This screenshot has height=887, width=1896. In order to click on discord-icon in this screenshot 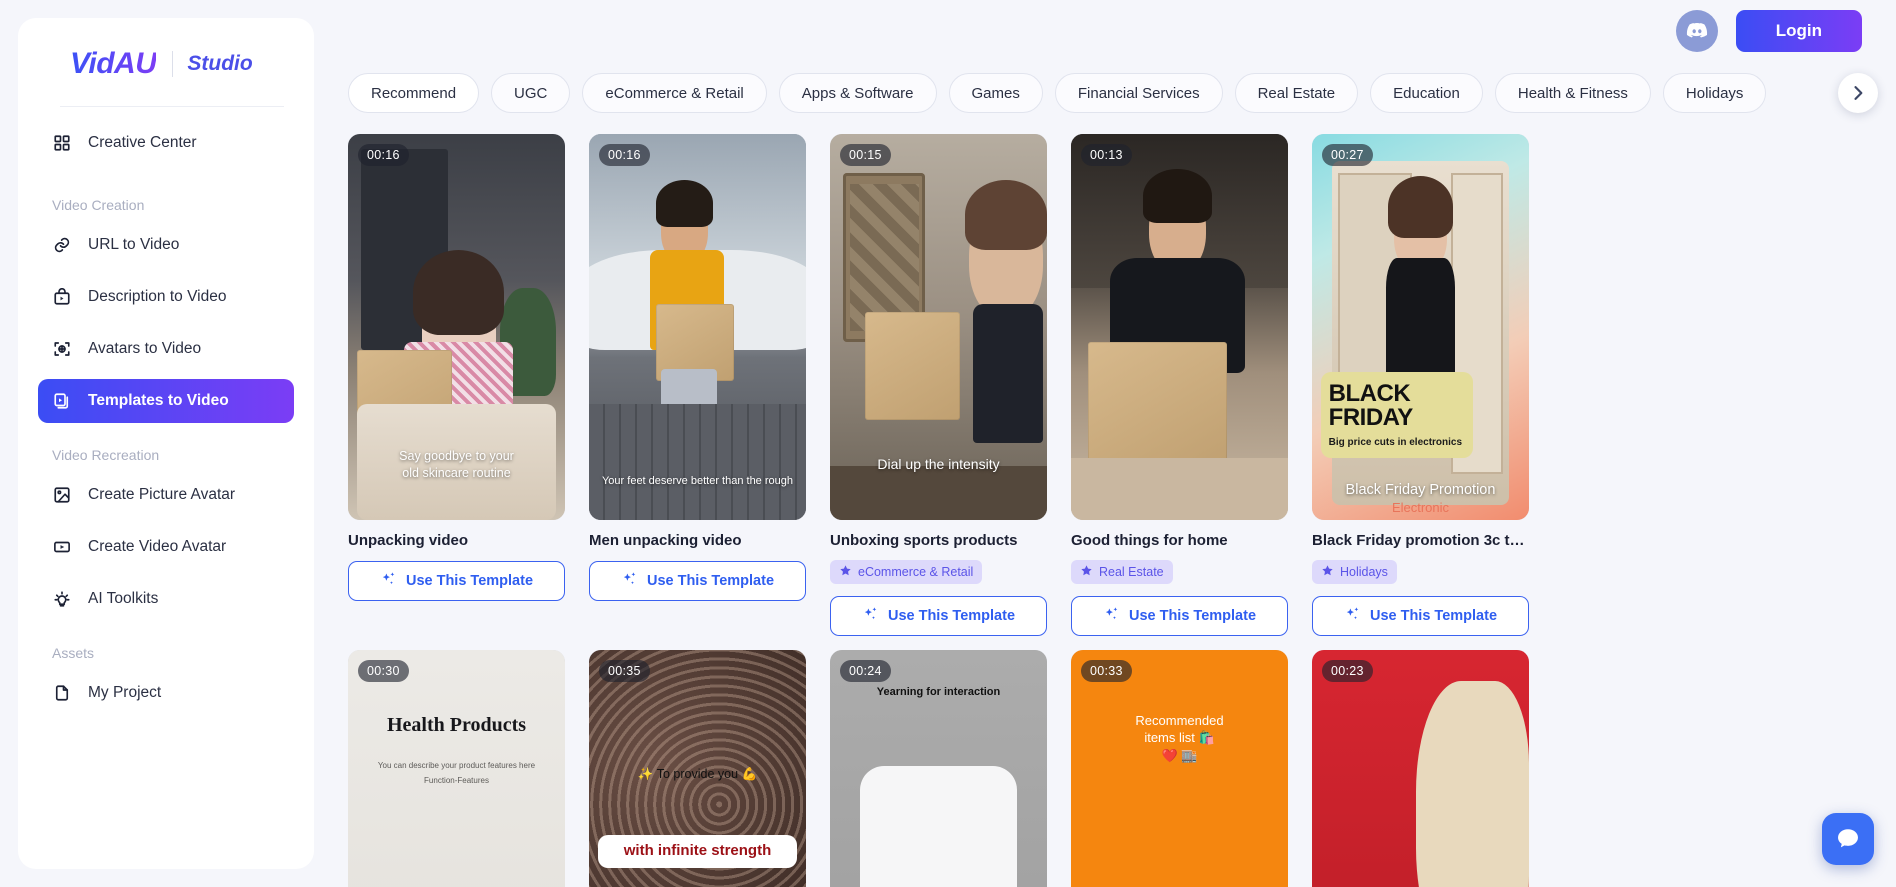, I will do `click(1696, 31)`.